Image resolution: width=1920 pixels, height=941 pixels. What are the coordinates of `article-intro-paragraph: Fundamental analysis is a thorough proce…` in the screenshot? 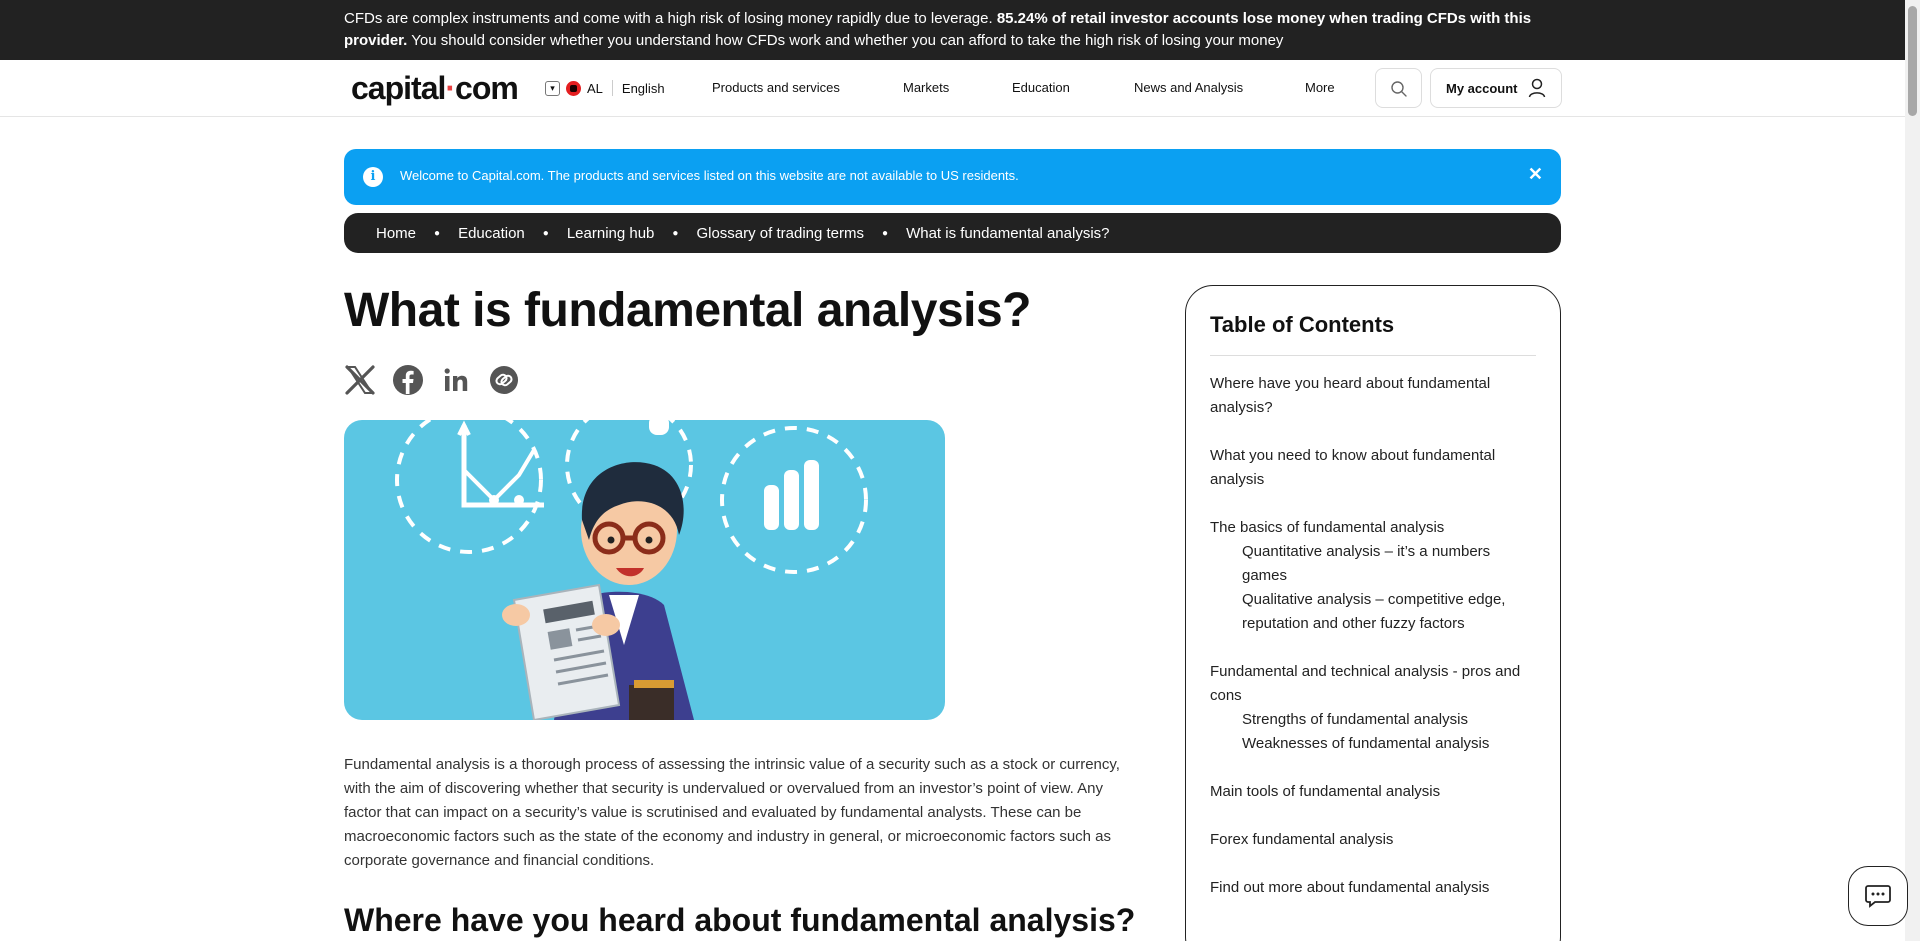 It's located at (732, 812).